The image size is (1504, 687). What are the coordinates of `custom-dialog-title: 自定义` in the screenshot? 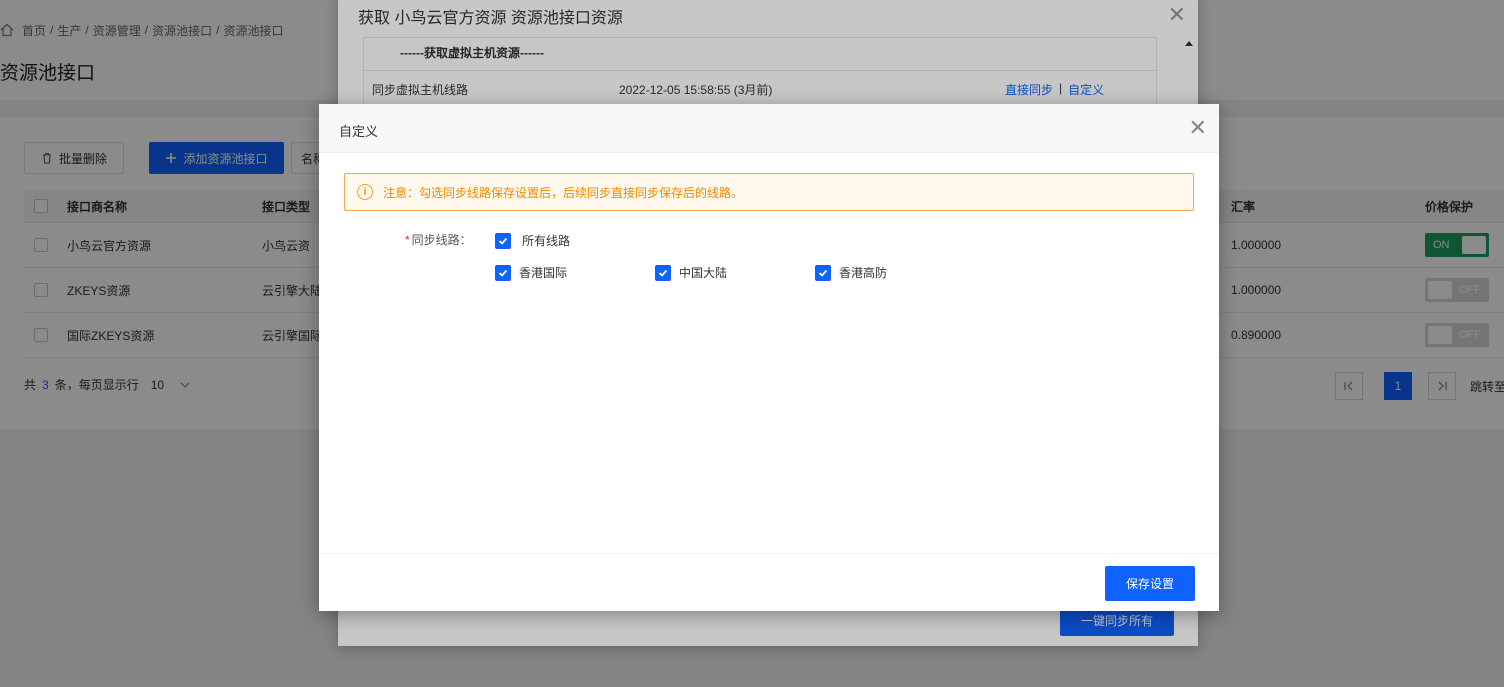 It's located at (359, 131).